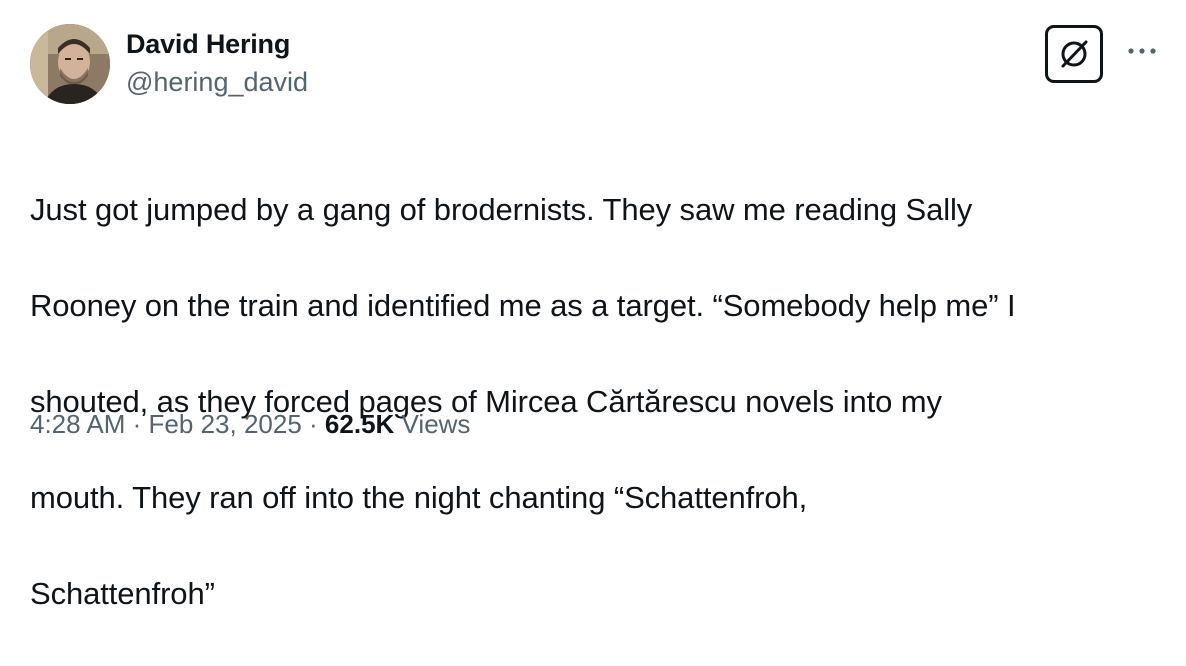 The height and width of the screenshot is (666, 1186). I want to click on more-options-button, so click(1142, 51).